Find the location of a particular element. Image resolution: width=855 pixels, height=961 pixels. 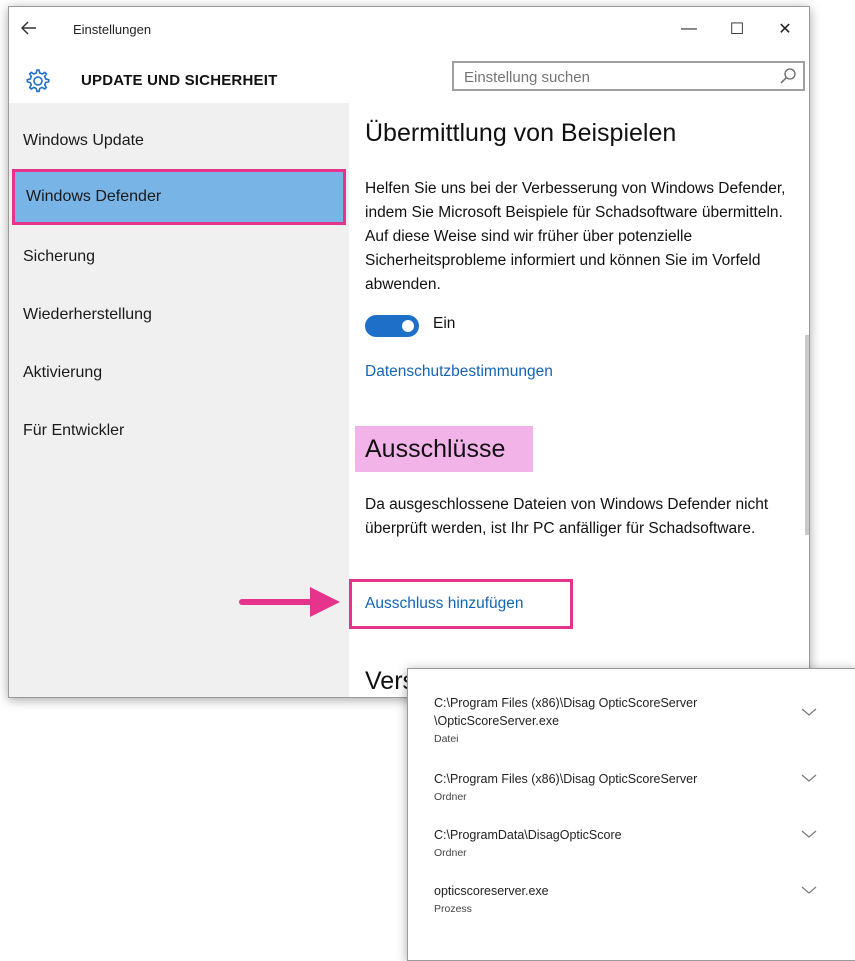

exclusion-path: C:\ProgramData\DisagOpticScore is located at coordinates (528, 835).